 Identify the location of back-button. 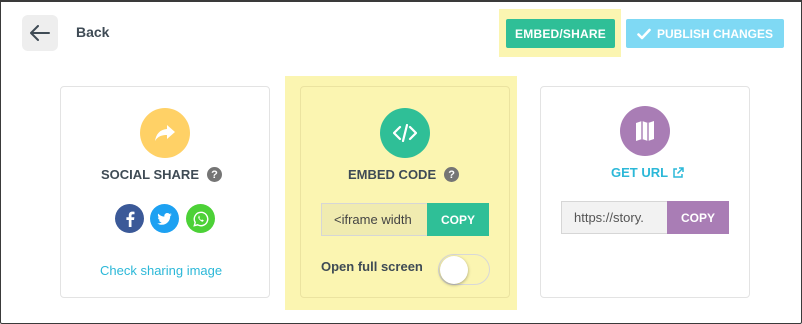
(40, 33).